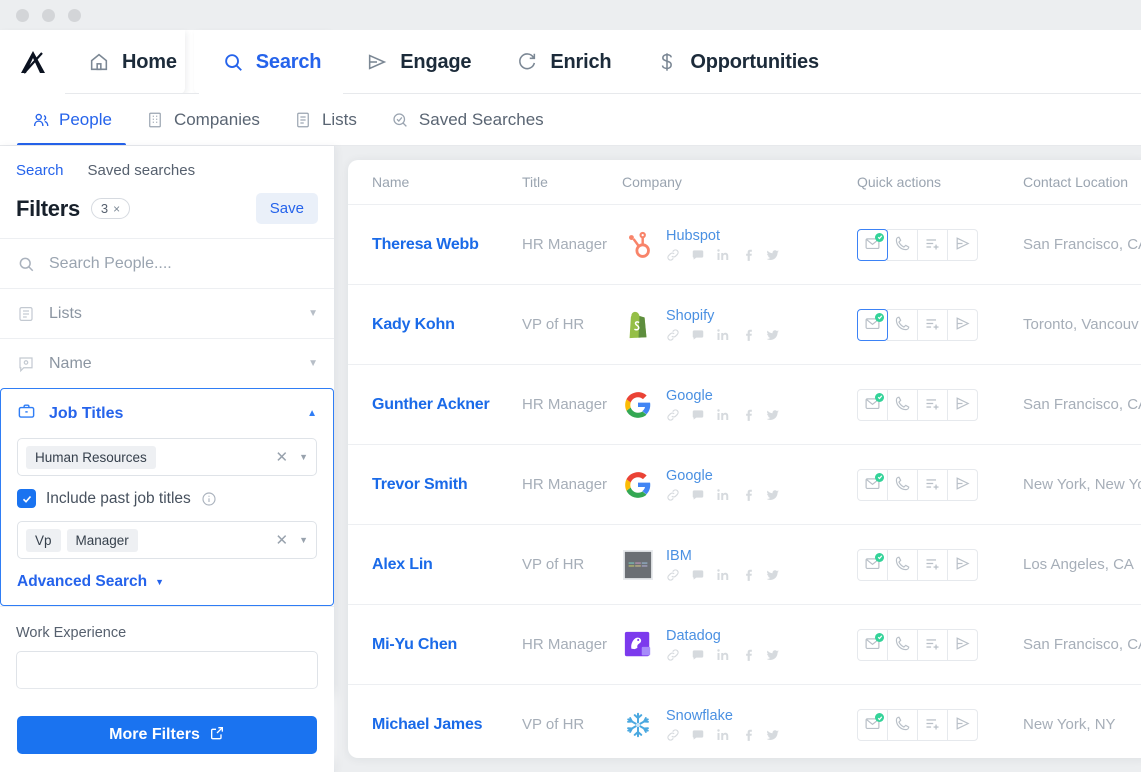 The height and width of the screenshot is (772, 1141). Describe the element at coordinates (167, 313) in the screenshot. I see `filter-row-lists: Lists ▼` at that location.